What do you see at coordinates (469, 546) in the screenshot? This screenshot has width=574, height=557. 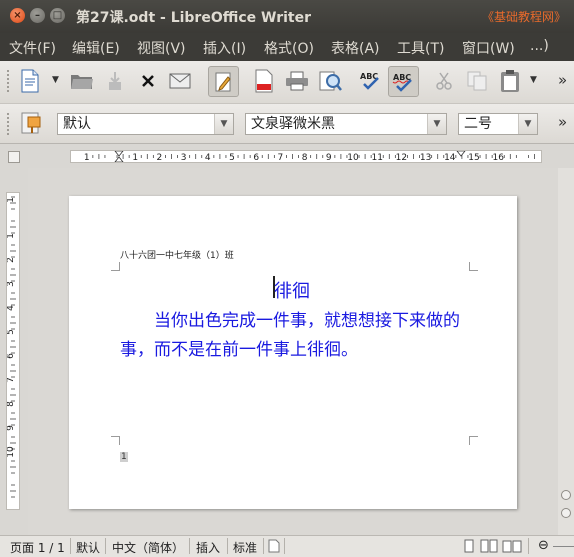 I see `single-page-view-icon` at bounding box center [469, 546].